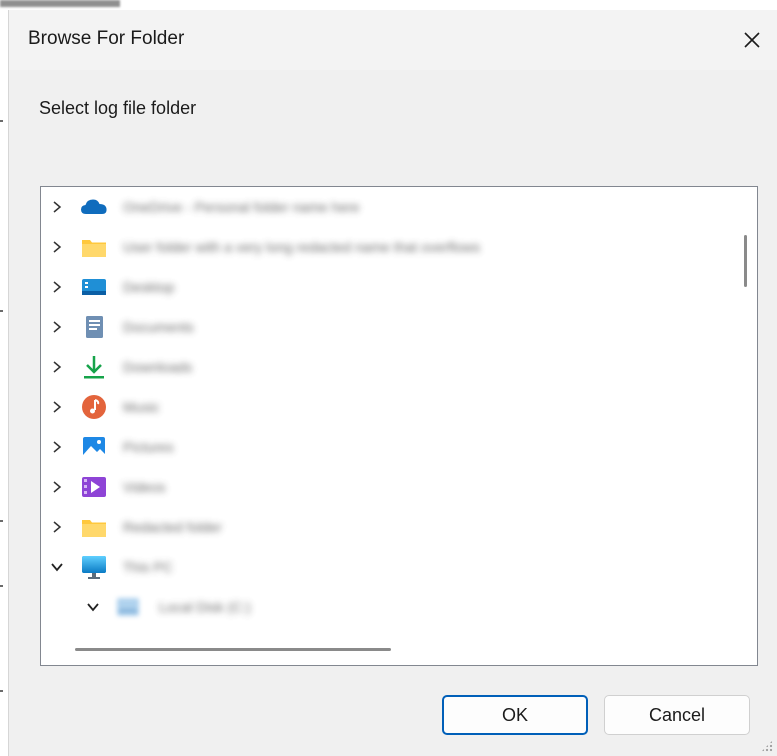 The image size is (777, 756). Describe the element at coordinates (381, 527) in the screenshot. I see `tree-item-folder: Redacted folder` at that location.